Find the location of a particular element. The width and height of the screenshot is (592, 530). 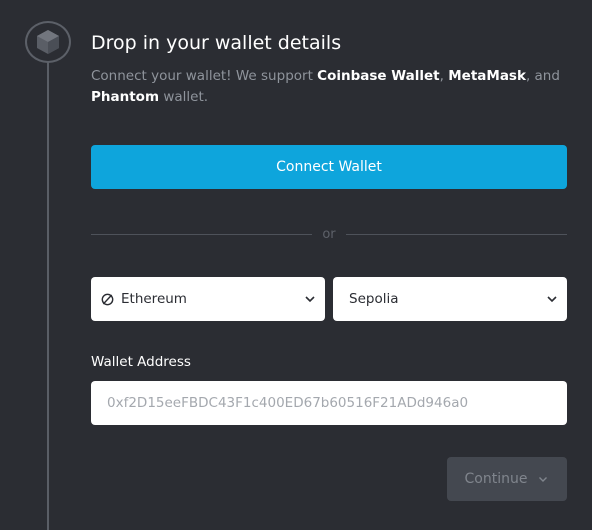

connect-wallet-label: Connect Wallet is located at coordinates (329, 167).